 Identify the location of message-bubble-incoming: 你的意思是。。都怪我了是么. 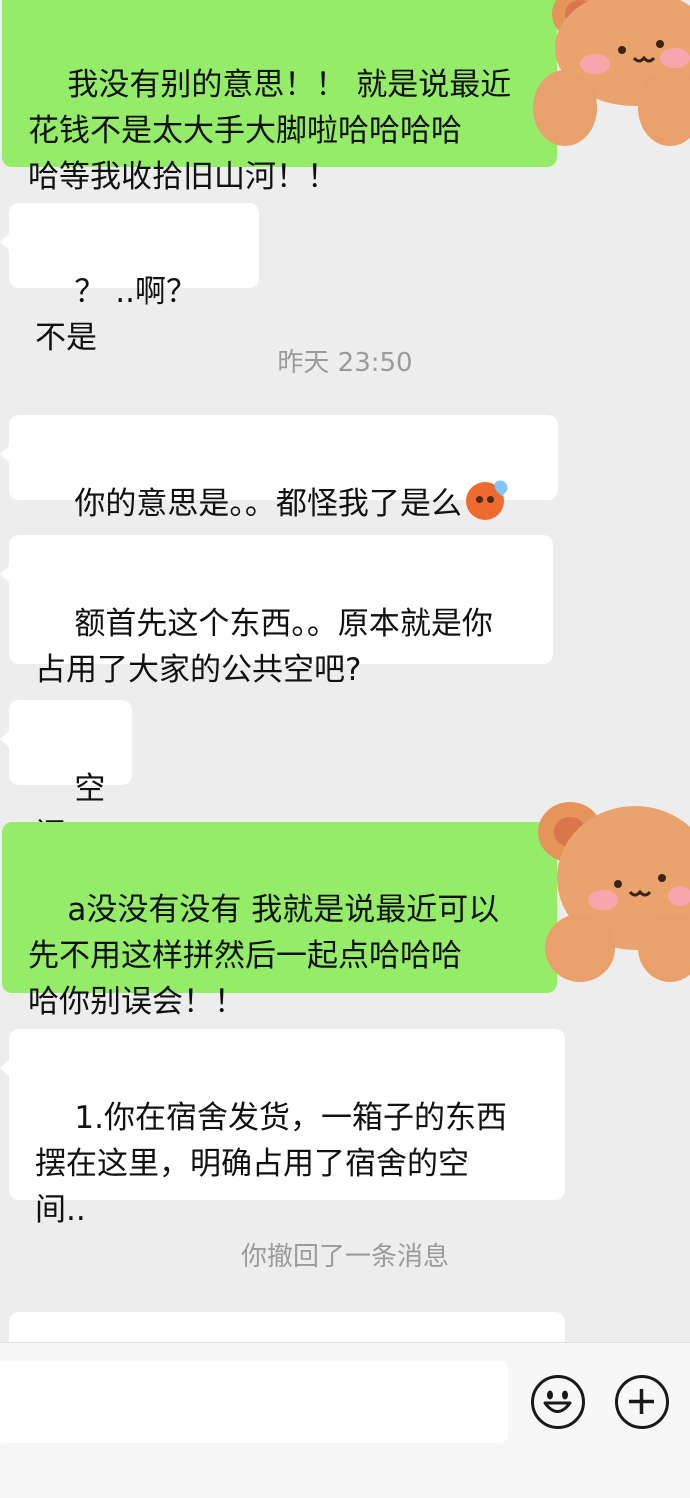
(279, 468).